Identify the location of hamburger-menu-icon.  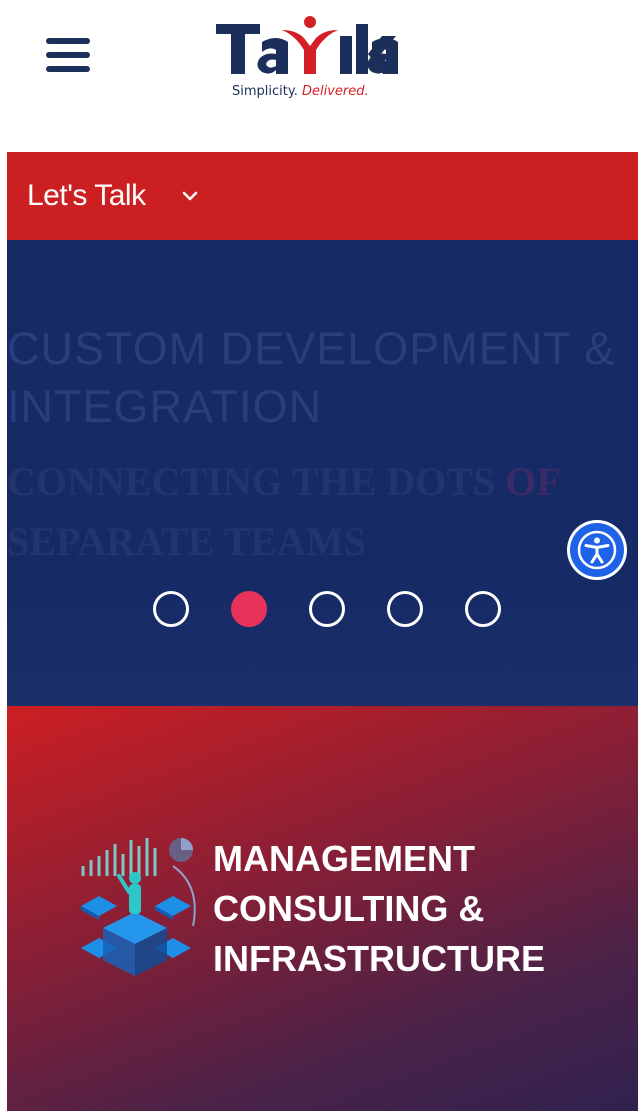
(69, 56).